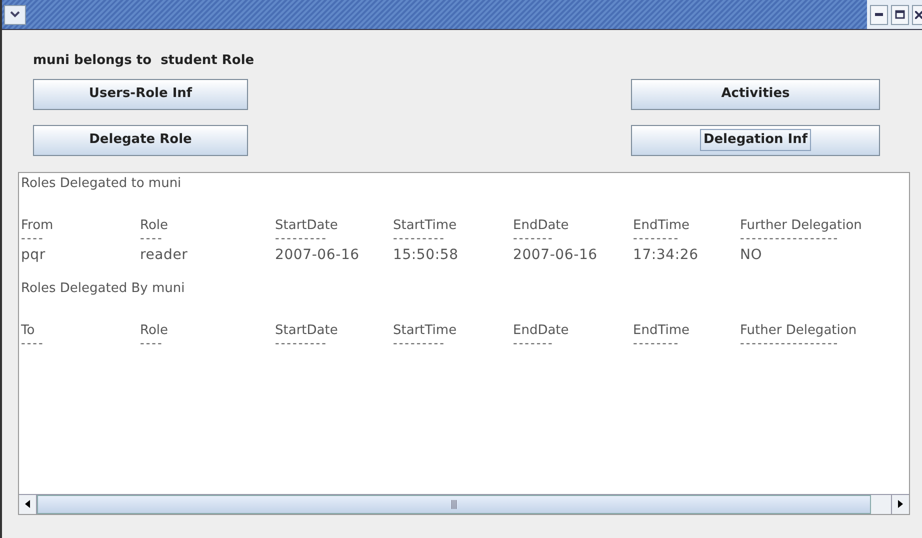 The height and width of the screenshot is (538, 922). I want to click on chevron-down-icon, so click(15, 14).